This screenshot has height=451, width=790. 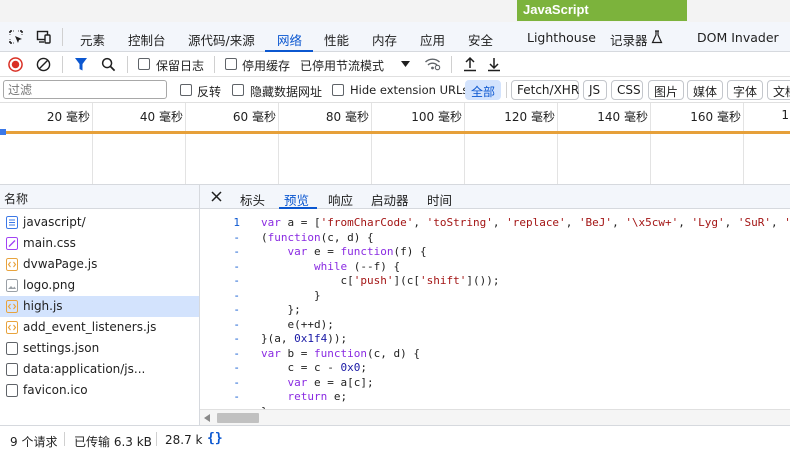 I want to click on tab-console: 控制台, so click(x=147, y=39).